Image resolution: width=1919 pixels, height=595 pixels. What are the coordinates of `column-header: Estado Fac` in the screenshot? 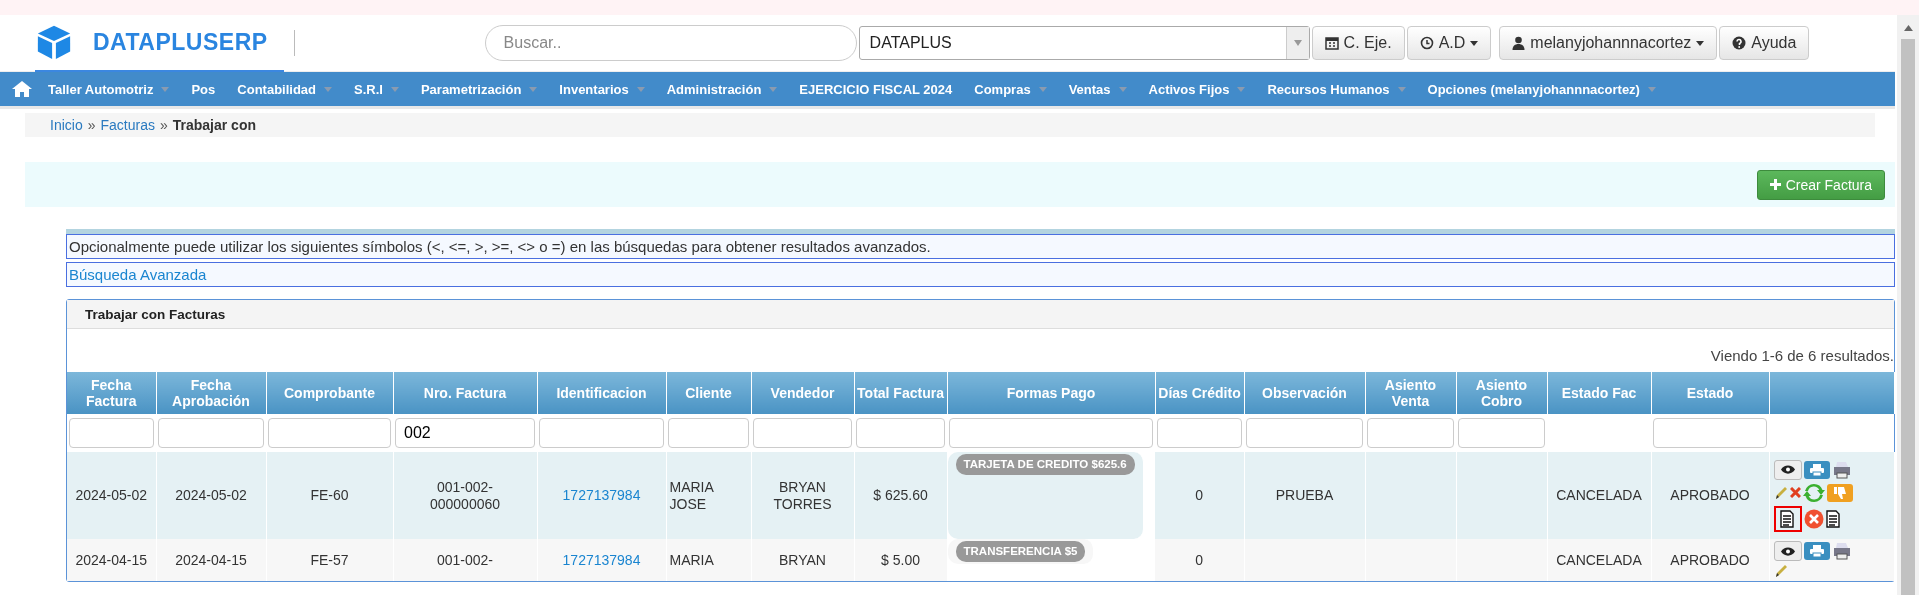 It's located at (1599, 393).